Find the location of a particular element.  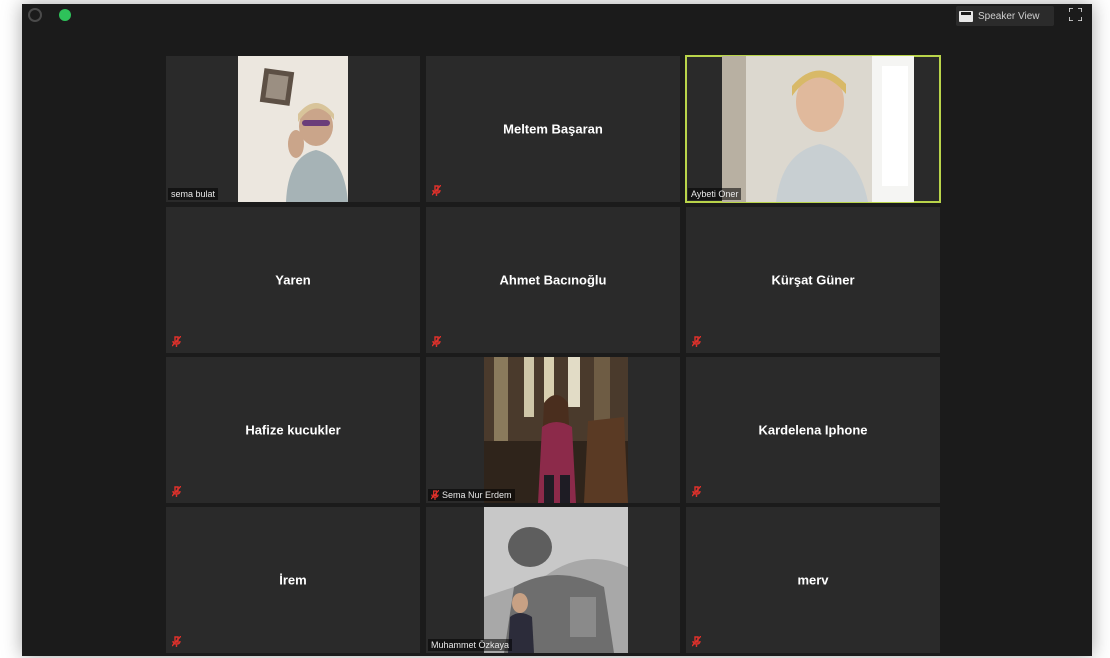

encryption-shield-icon is located at coordinates (65, 15).